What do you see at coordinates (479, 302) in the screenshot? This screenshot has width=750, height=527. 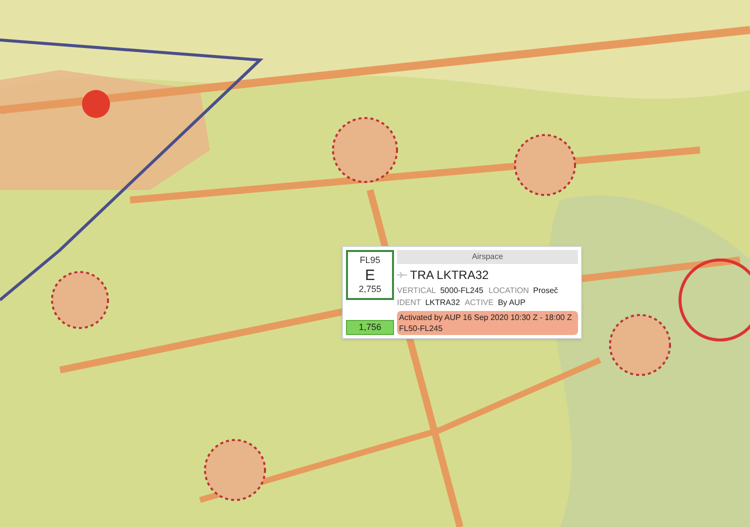 I see `field-label: ACTIVE` at bounding box center [479, 302].